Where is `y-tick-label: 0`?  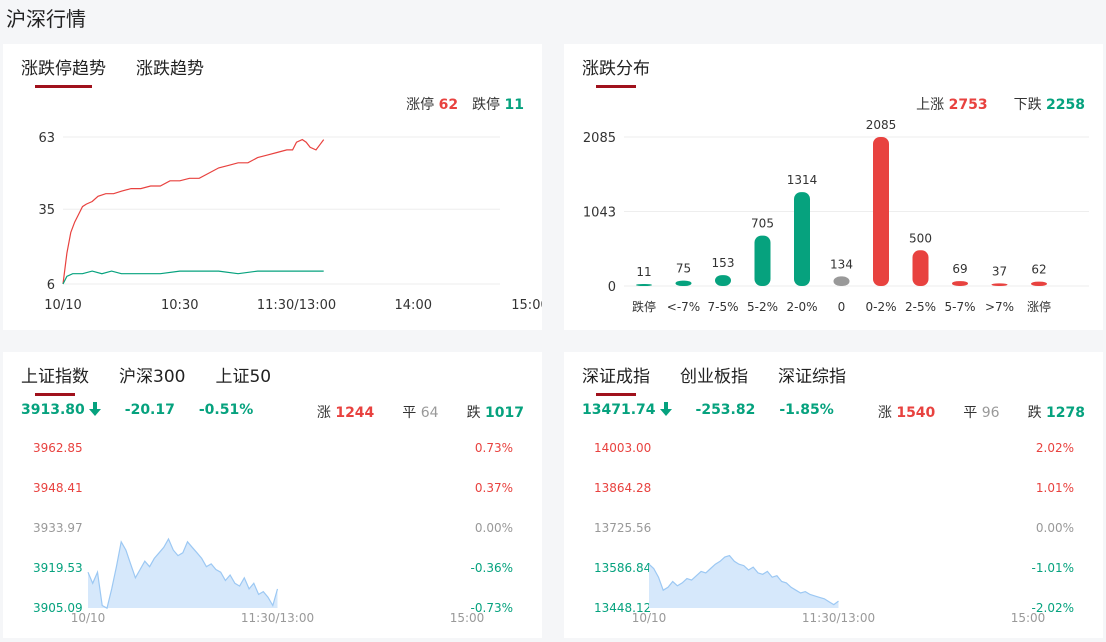 y-tick-label: 0 is located at coordinates (612, 287).